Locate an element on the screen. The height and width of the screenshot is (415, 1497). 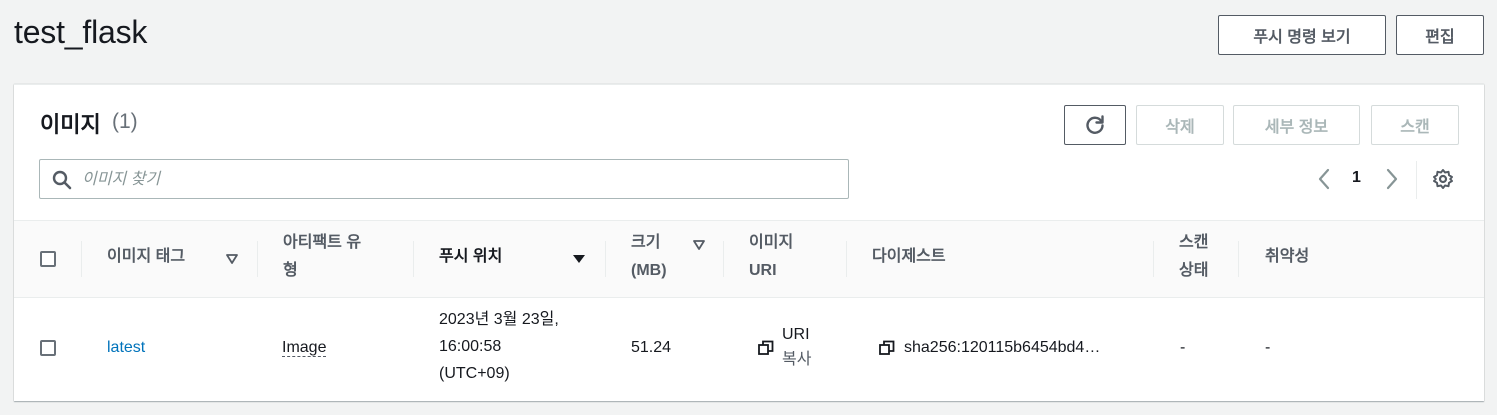
gear-icon is located at coordinates (1443, 179).